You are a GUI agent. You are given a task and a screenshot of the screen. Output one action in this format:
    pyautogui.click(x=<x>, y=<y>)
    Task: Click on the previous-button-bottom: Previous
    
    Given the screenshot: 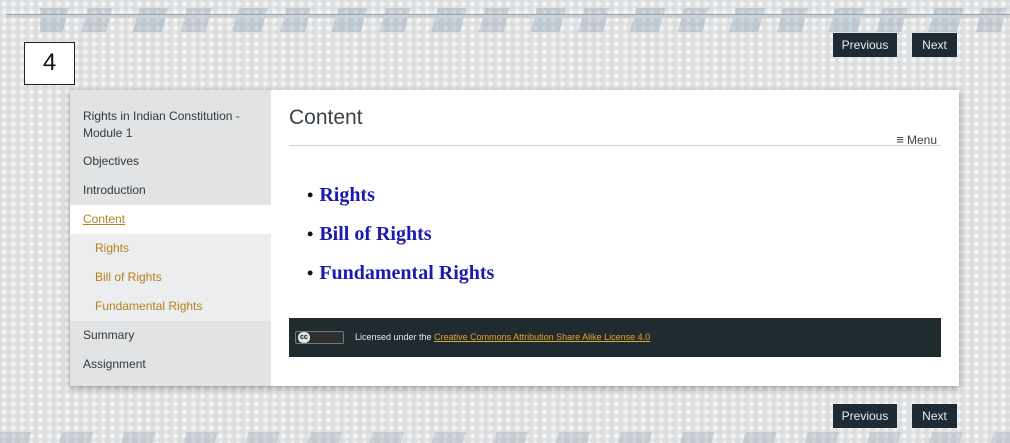 What is the action you would take?
    pyautogui.click(x=865, y=416)
    